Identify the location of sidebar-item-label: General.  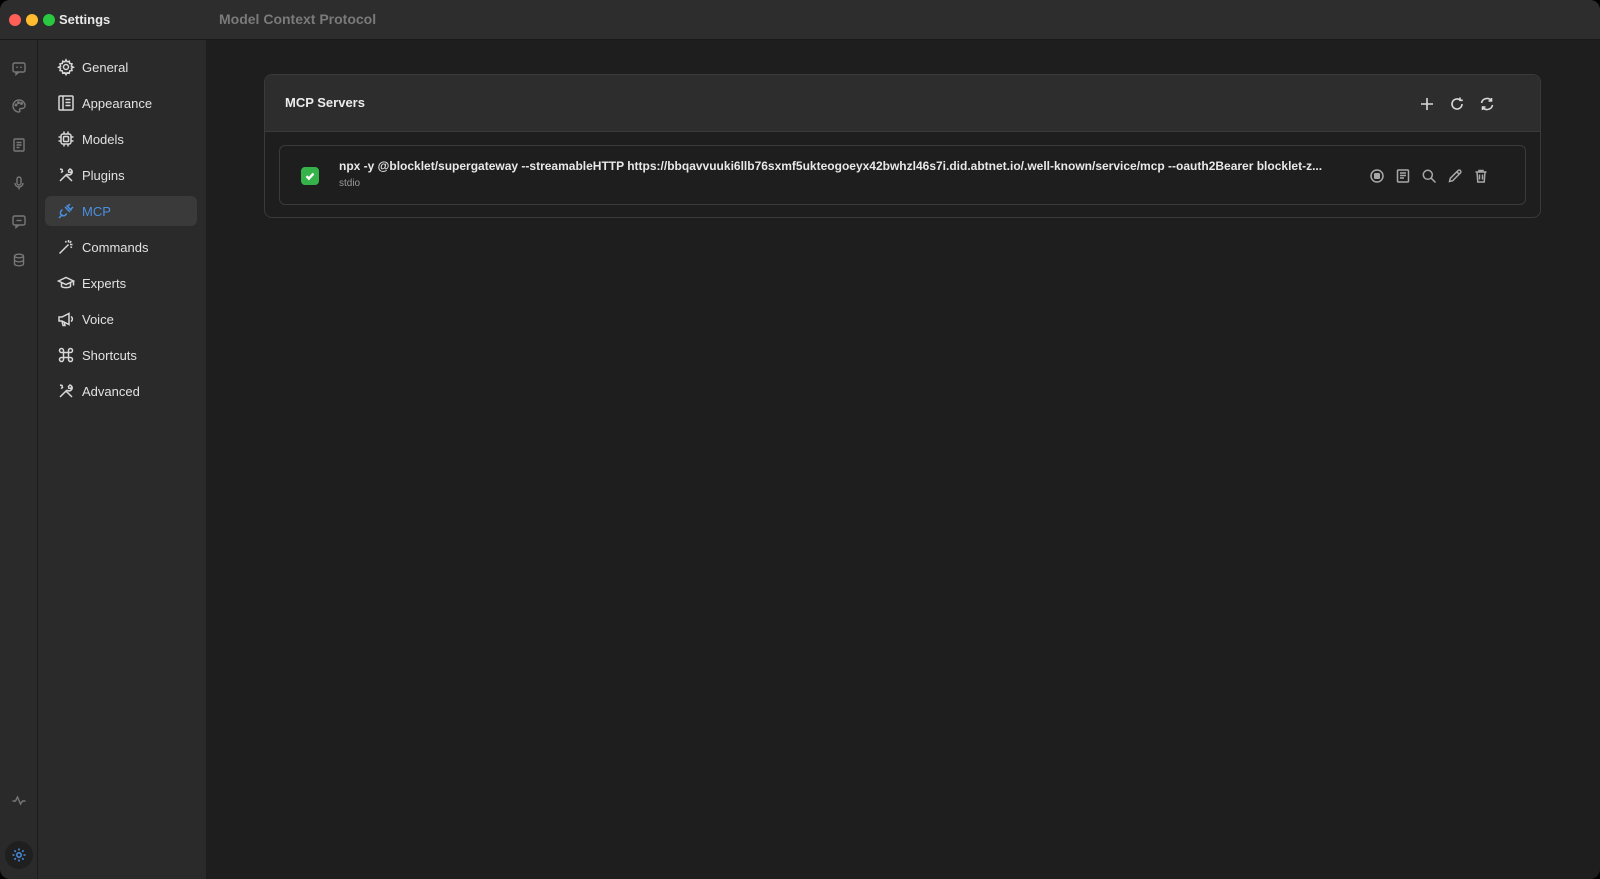
(105, 67).